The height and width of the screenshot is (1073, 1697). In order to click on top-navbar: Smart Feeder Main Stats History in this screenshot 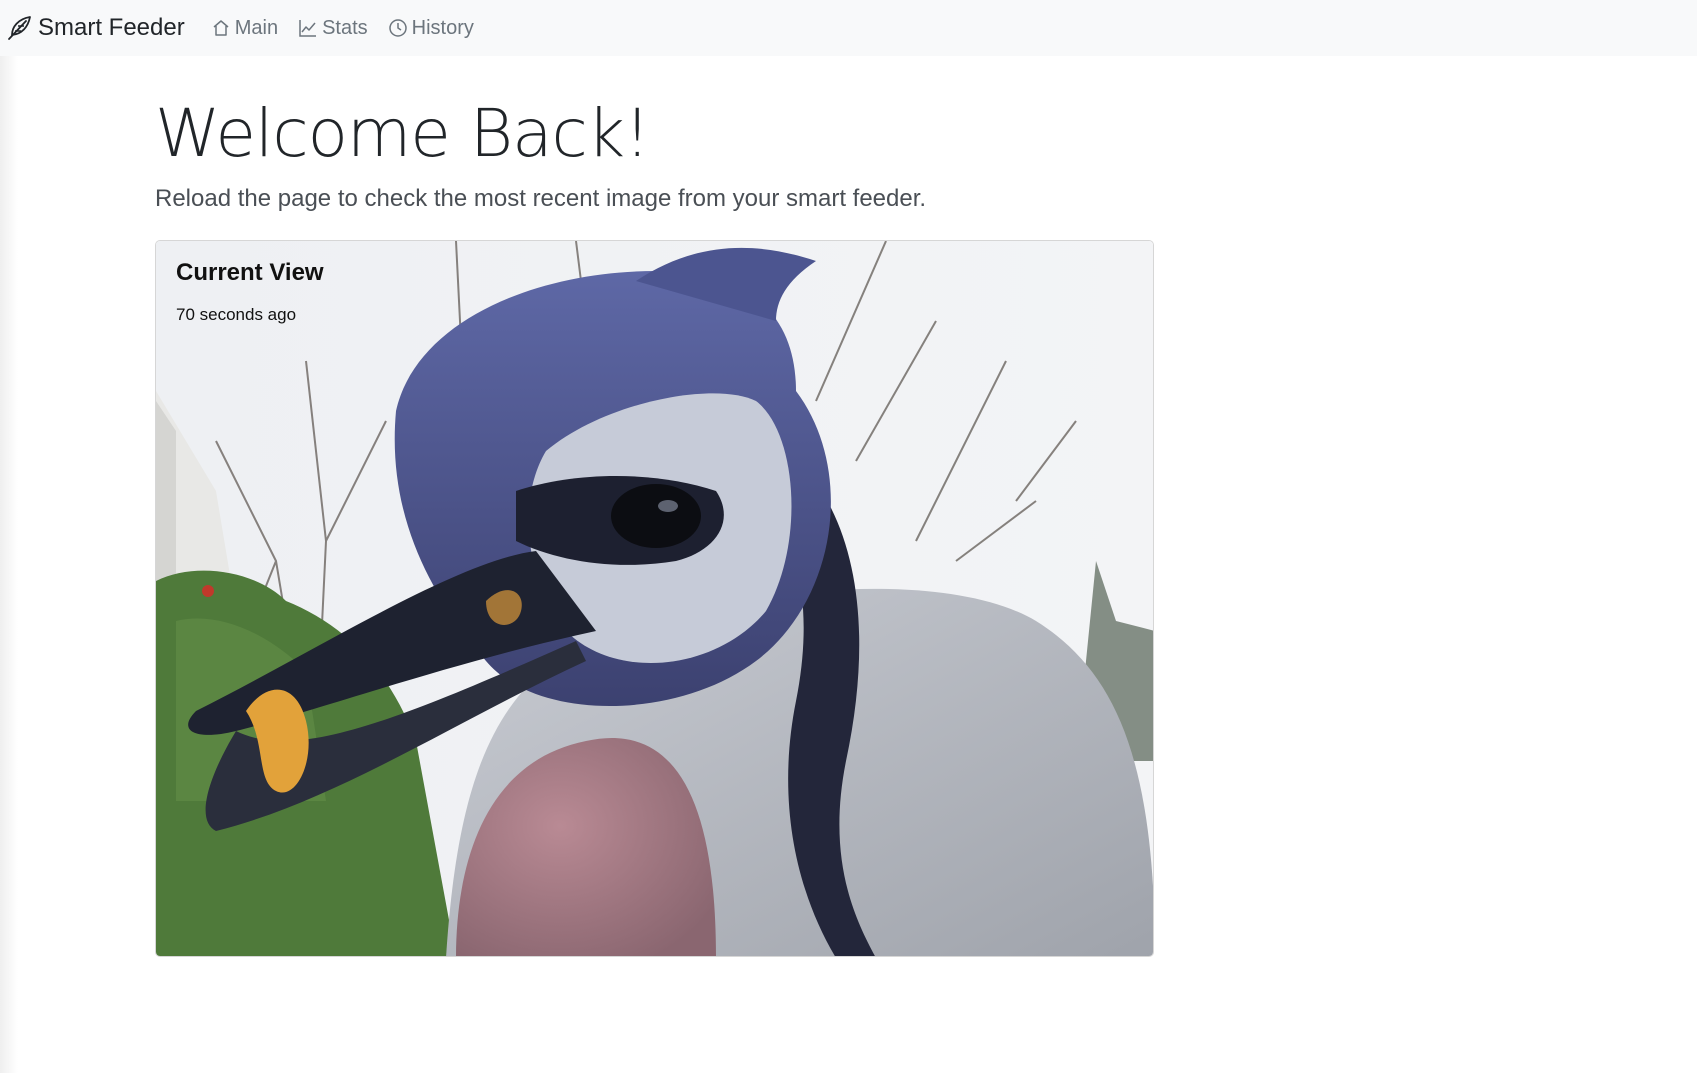, I will do `click(848, 28)`.